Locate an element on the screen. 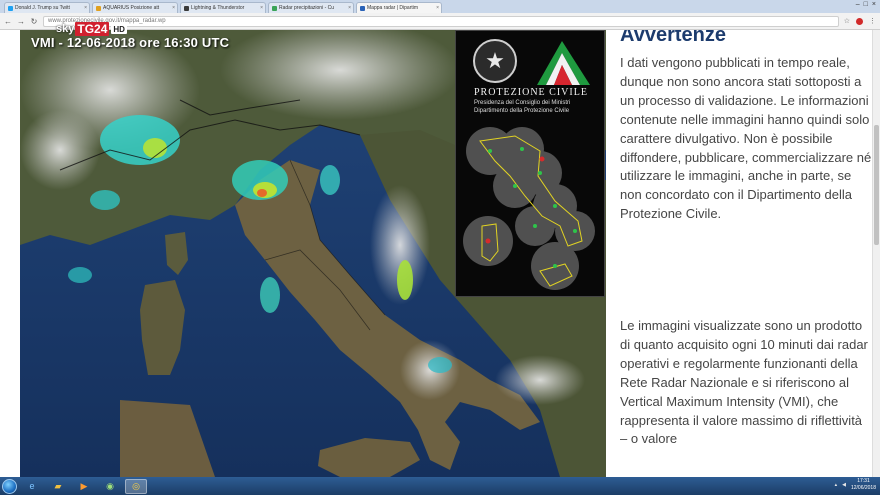  clock-date: 12/06/2018 is located at coordinates (863, 488).